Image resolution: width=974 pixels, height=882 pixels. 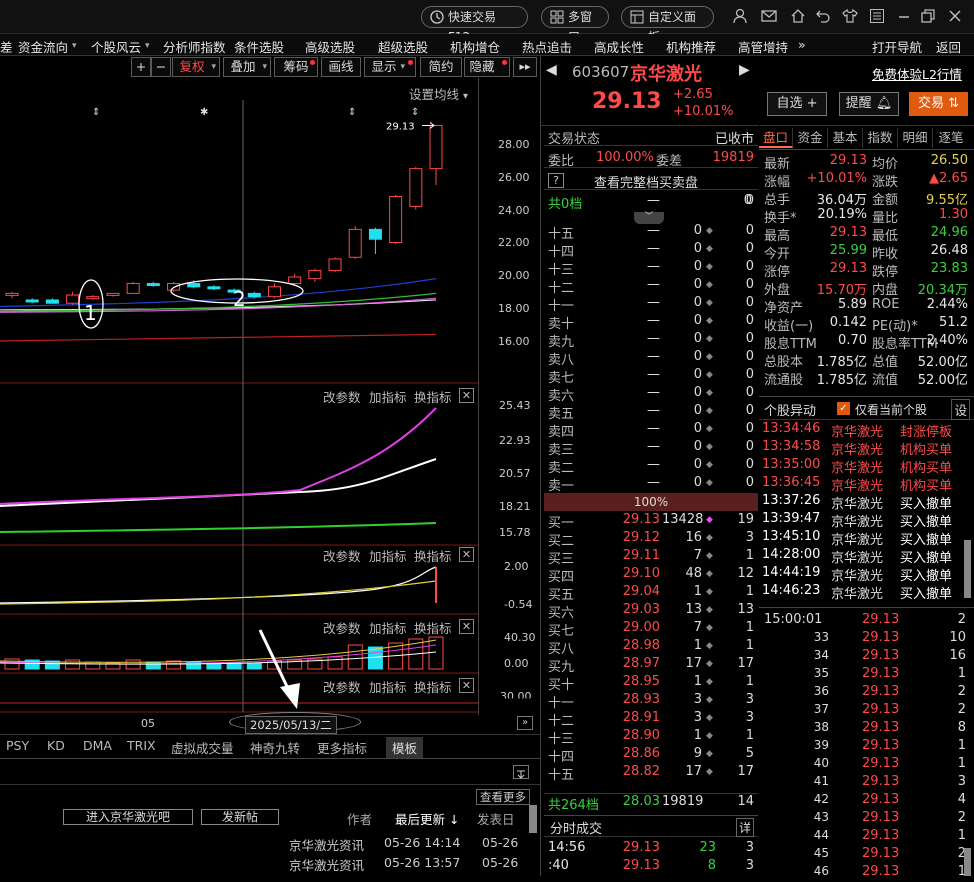 I want to click on tab-kd: KD, so click(x=56, y=745).